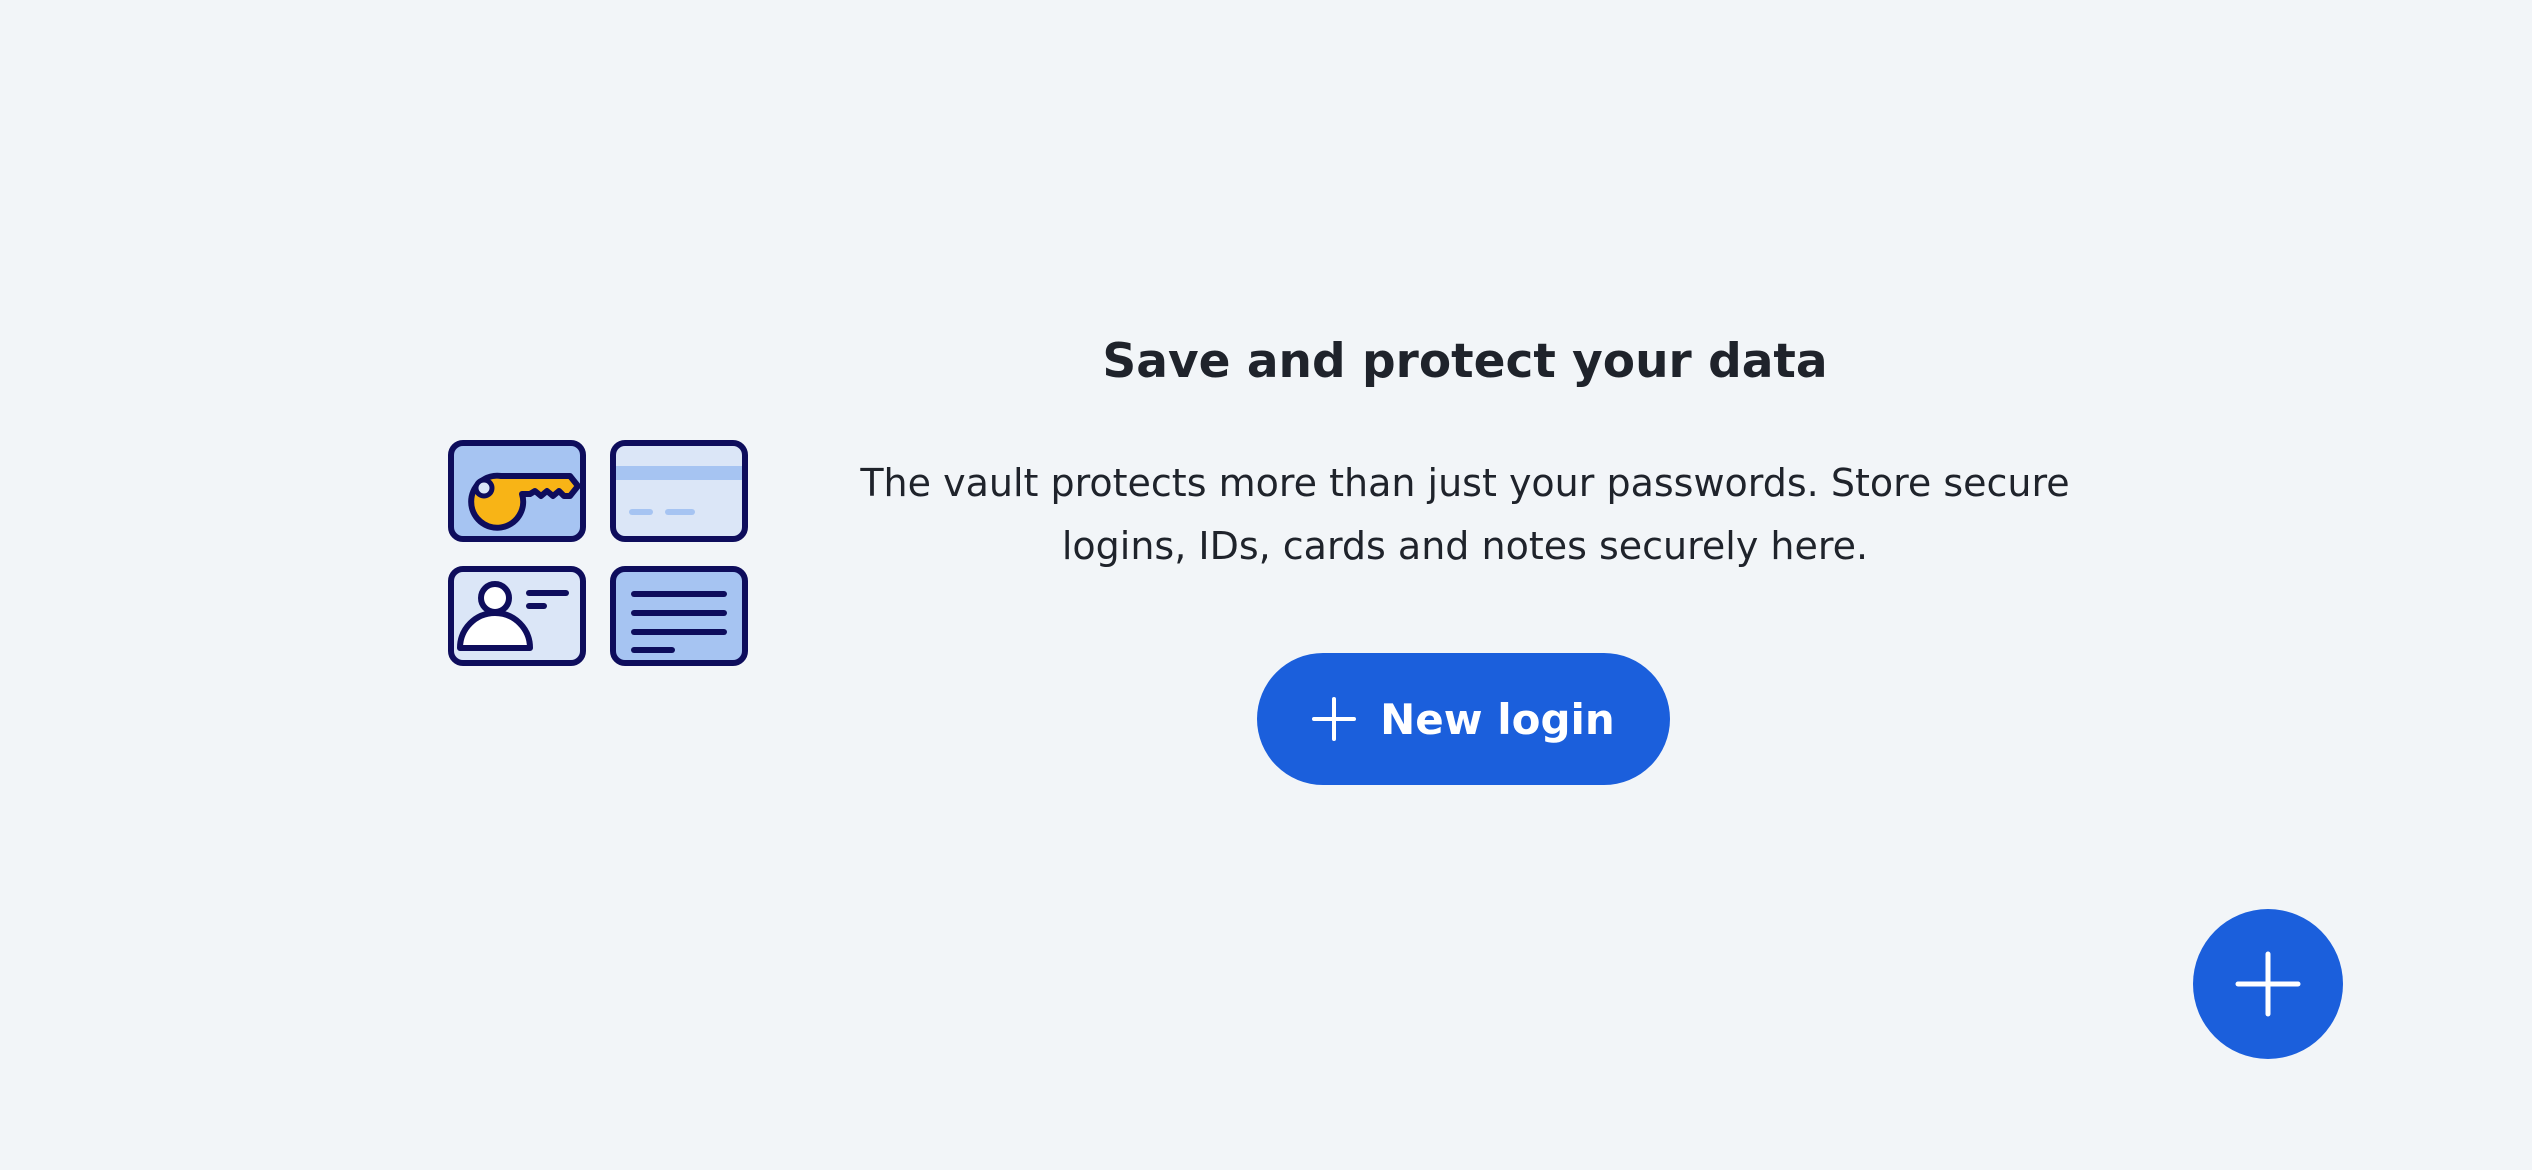 This screenshot has height=1170, width=2532. What do you see at coordinates (1465, 361) in the screenshot?
I see `empty-state-title: Save and protect your data` at bounding box center [1465, 361].